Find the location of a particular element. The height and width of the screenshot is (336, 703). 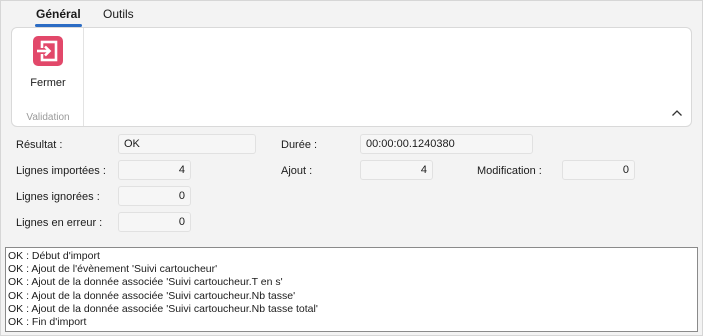

ribbon-group-validation: Fermer Validation is located at coordinates (48, 77).